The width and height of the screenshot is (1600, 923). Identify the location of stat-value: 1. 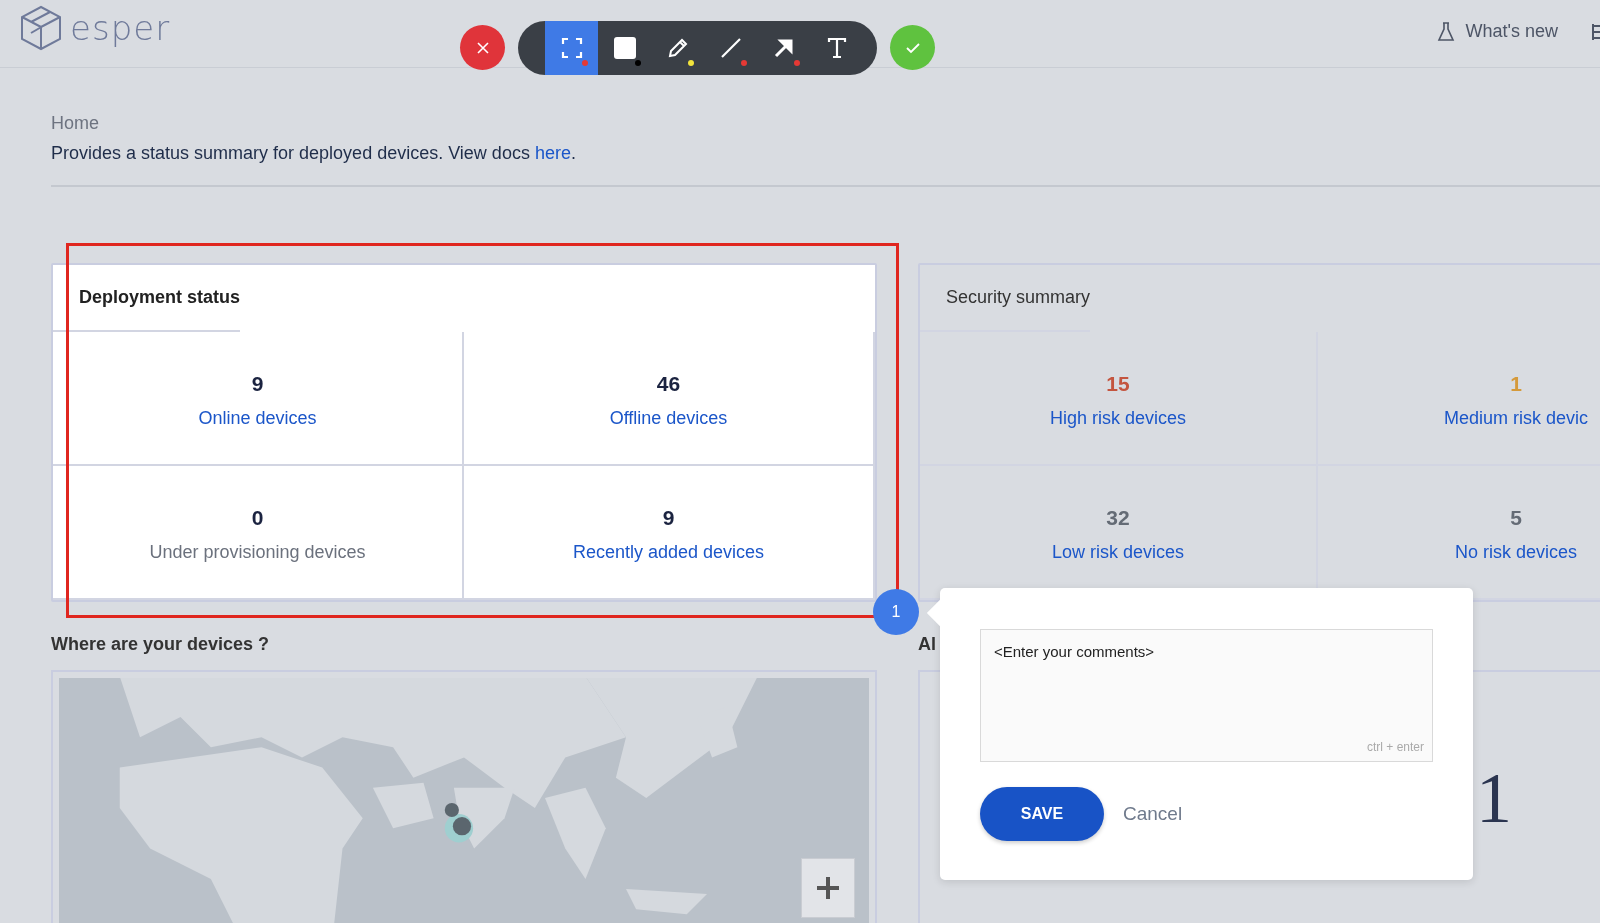
(1516, 383).